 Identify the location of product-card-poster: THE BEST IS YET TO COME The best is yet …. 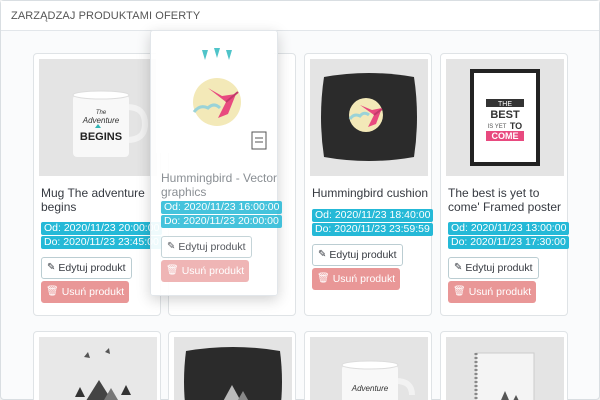
(505, 184).